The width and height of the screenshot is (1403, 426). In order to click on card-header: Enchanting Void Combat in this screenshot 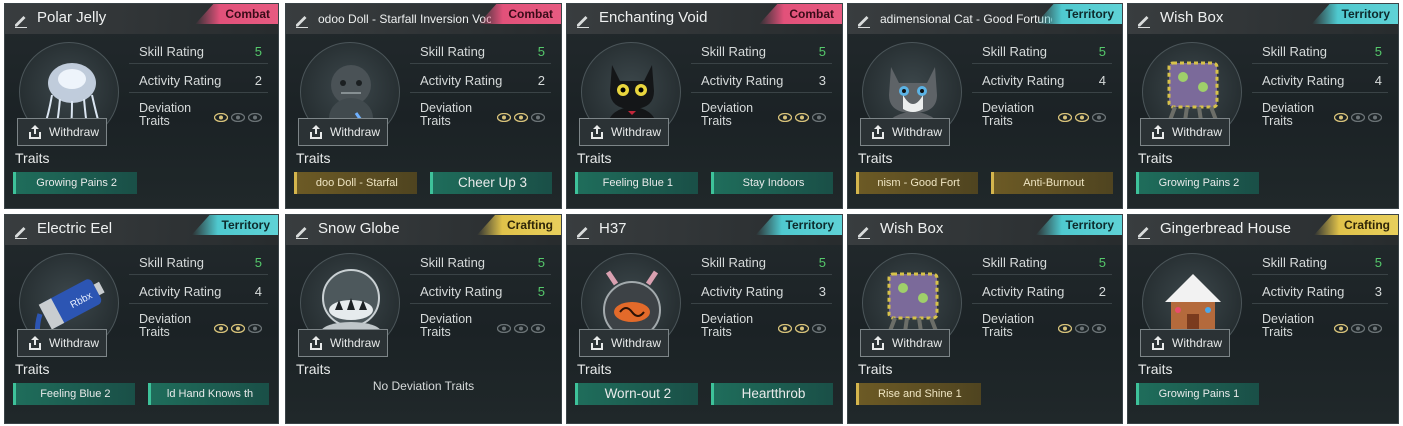, I will do `click(704, 19)`.